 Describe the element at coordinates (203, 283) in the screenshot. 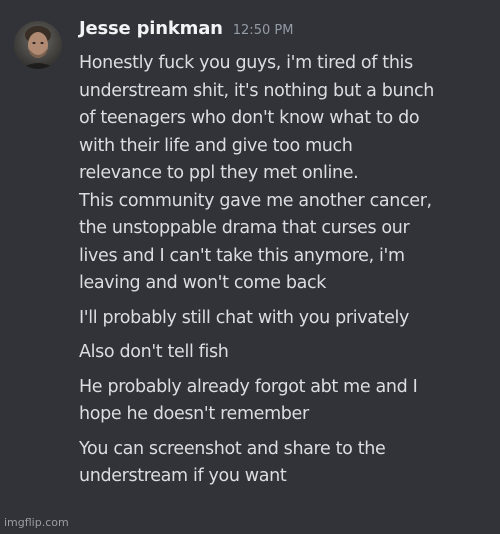

I see `message-text-line: leaving and won't come back` at that location.